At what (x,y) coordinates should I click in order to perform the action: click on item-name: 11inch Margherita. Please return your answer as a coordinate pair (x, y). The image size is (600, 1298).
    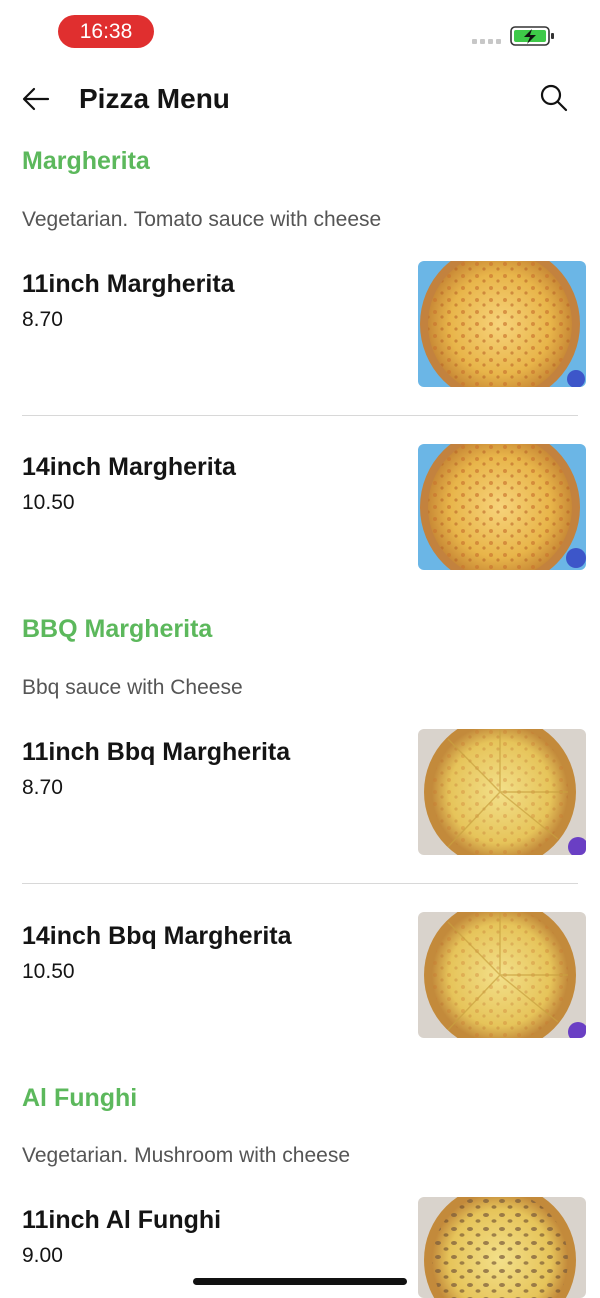
    Looking at the image, I should click on (128, 284).